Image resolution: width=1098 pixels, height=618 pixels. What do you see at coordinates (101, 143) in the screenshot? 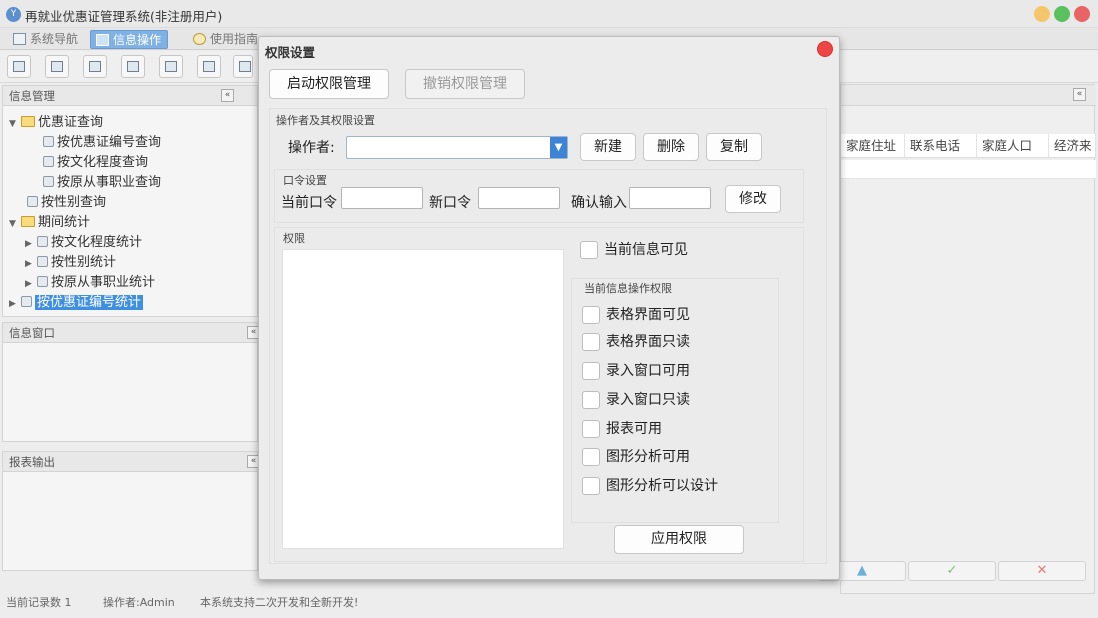
I see `tree-node-leaf: 按优惠证编号查询` at bounding box center [101, 143].